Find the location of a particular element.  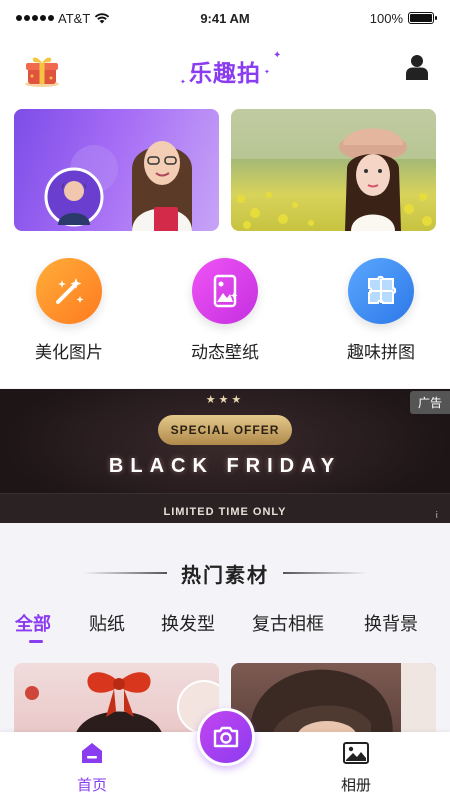

wifi-icon is located at coordinates (102, 18).